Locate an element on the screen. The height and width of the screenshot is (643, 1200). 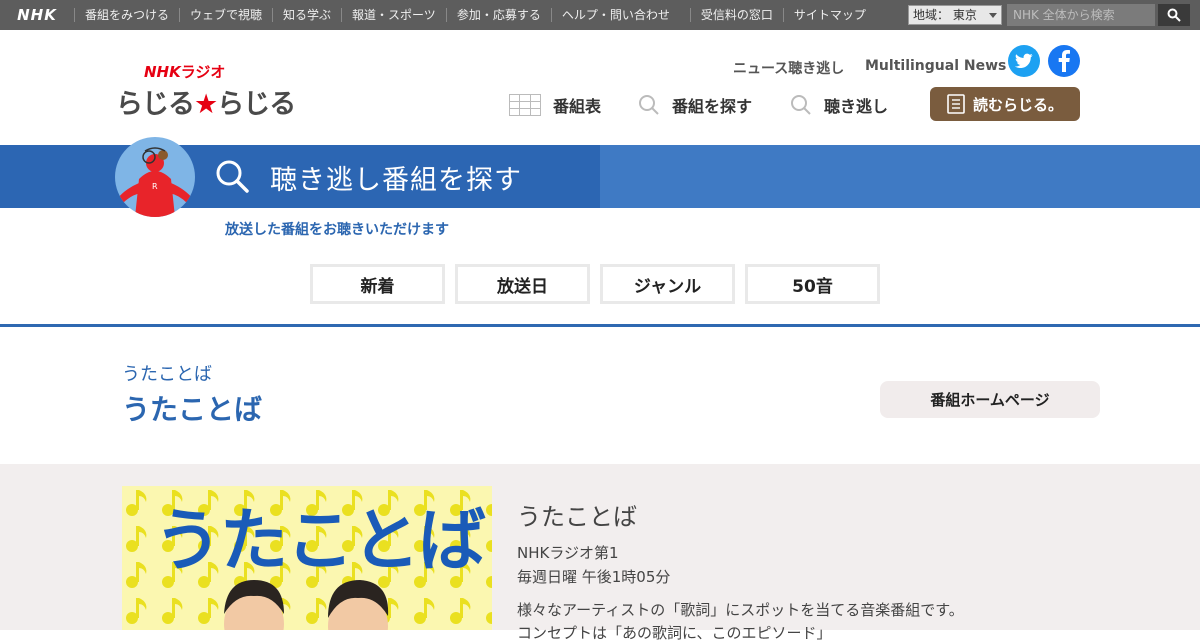
detail-description: 様々なアーティストの「歌詞」にスポットを当てる音楽番組です。 is located at coordinates (740, 610).